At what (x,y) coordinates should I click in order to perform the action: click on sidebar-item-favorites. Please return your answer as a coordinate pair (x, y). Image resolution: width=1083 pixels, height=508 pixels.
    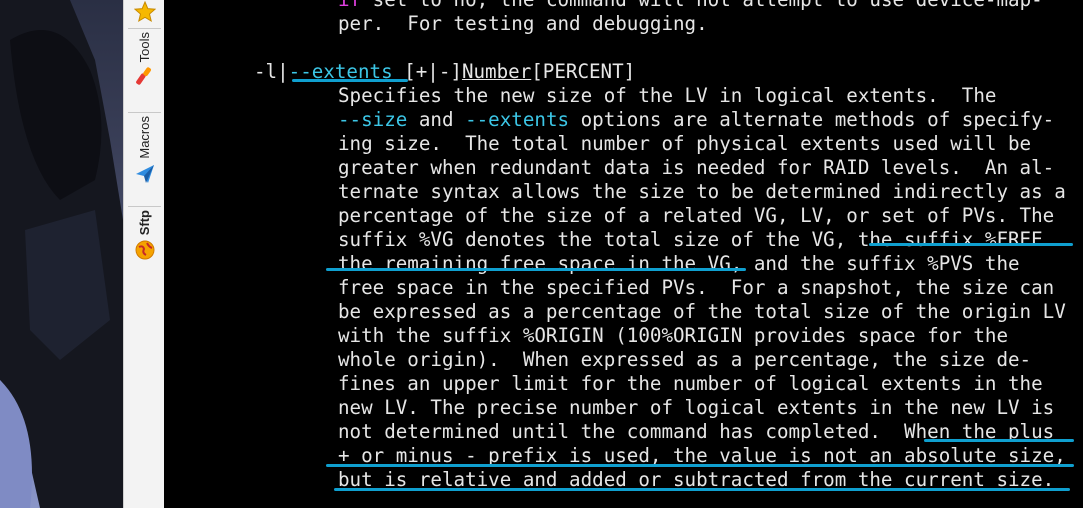
    Looking at the image, I should click on (144, 13).